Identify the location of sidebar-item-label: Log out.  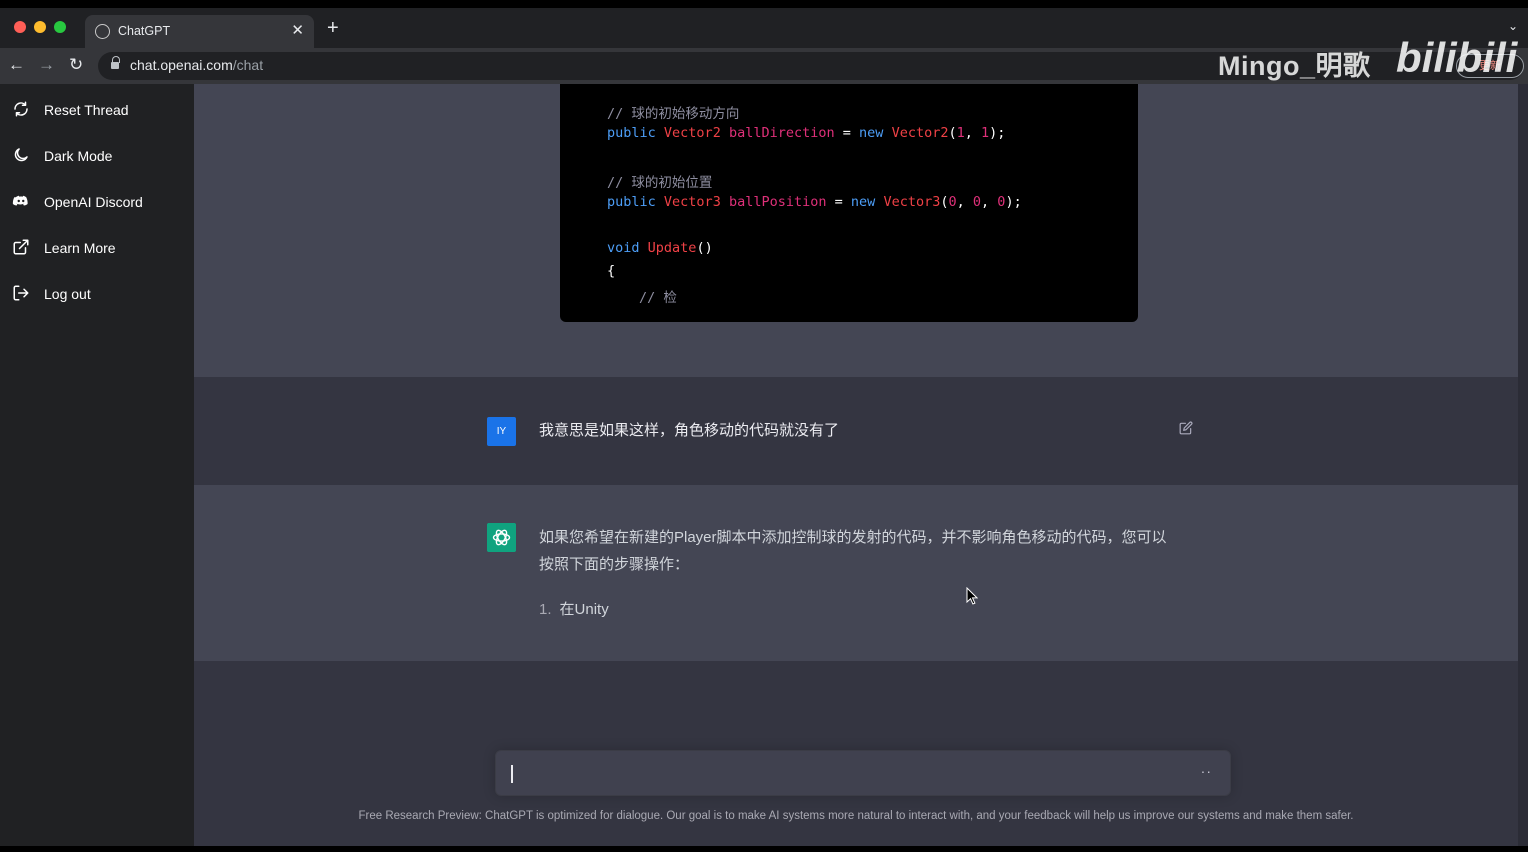
(67, 294).